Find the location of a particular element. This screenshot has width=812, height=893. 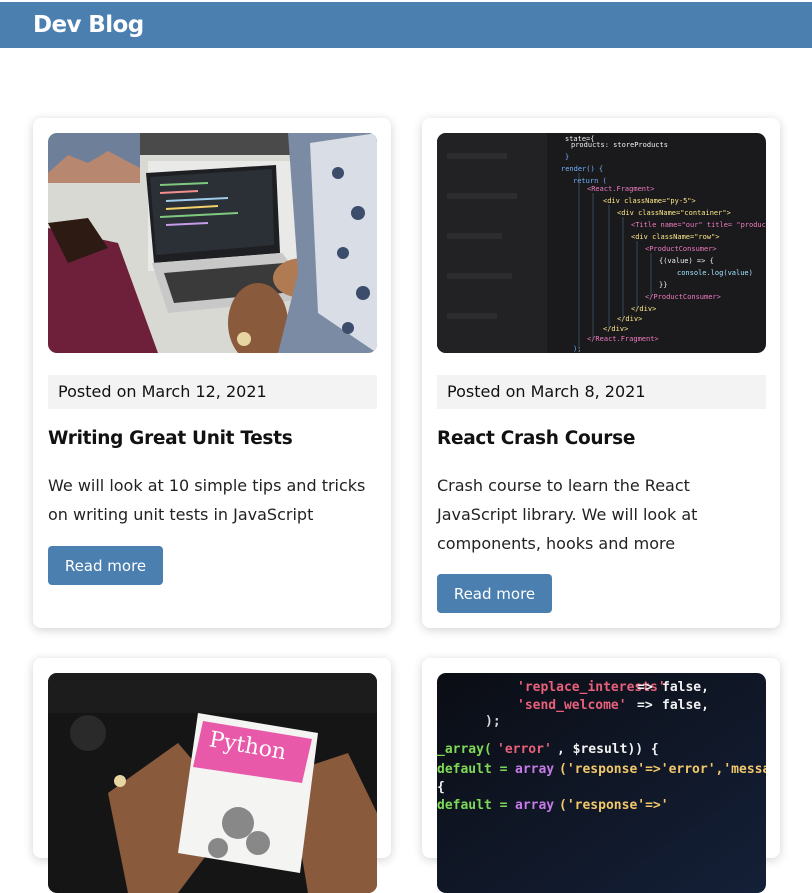

svg-text: </ProductConsumer> is located at coordinates (683, 297).